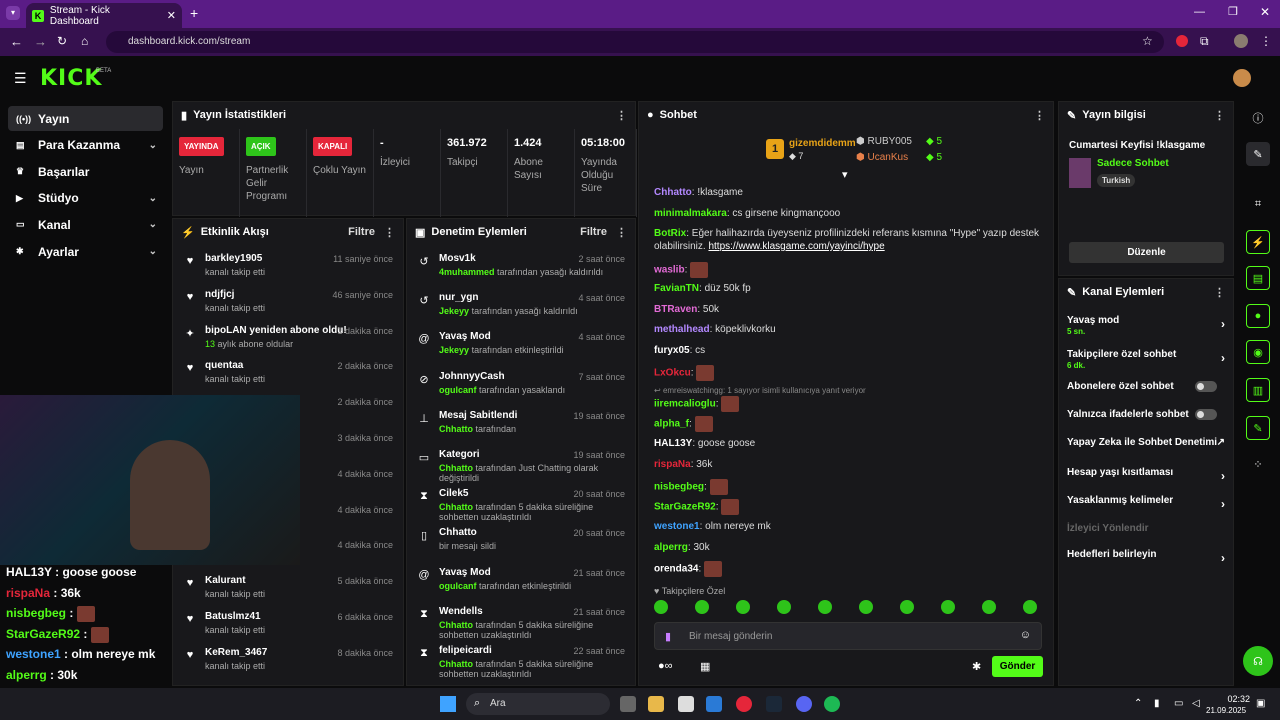 The image size is (1280, 720). I want to click on layout-tool-icon: ▥, so click(1258, 390).